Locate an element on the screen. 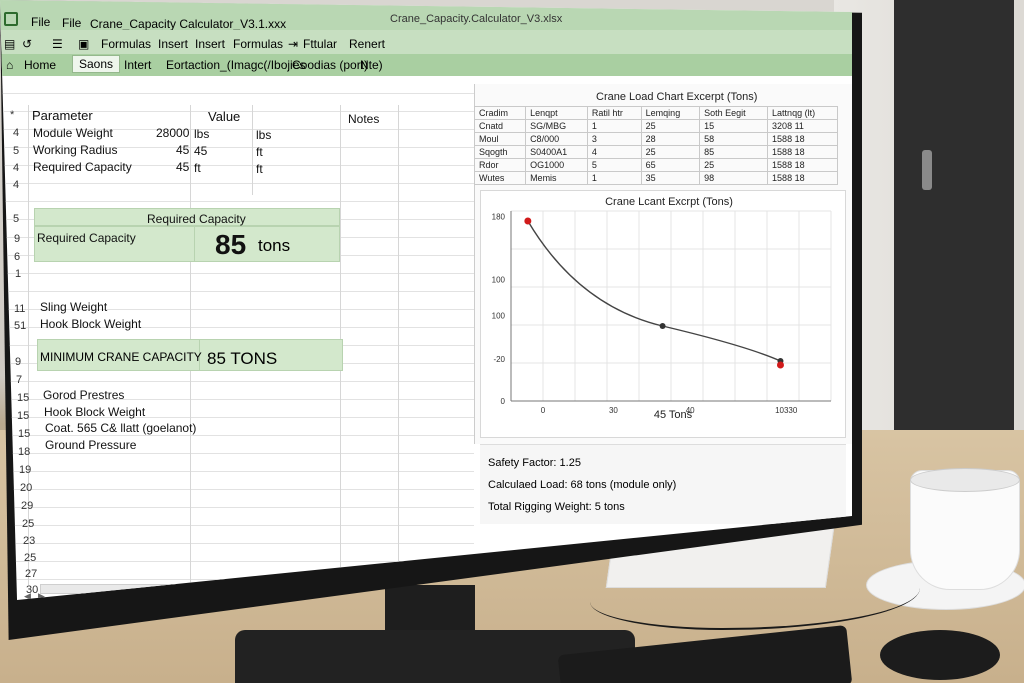  cell-required-capacity-unit: ft is located at coordinates (197, 168).